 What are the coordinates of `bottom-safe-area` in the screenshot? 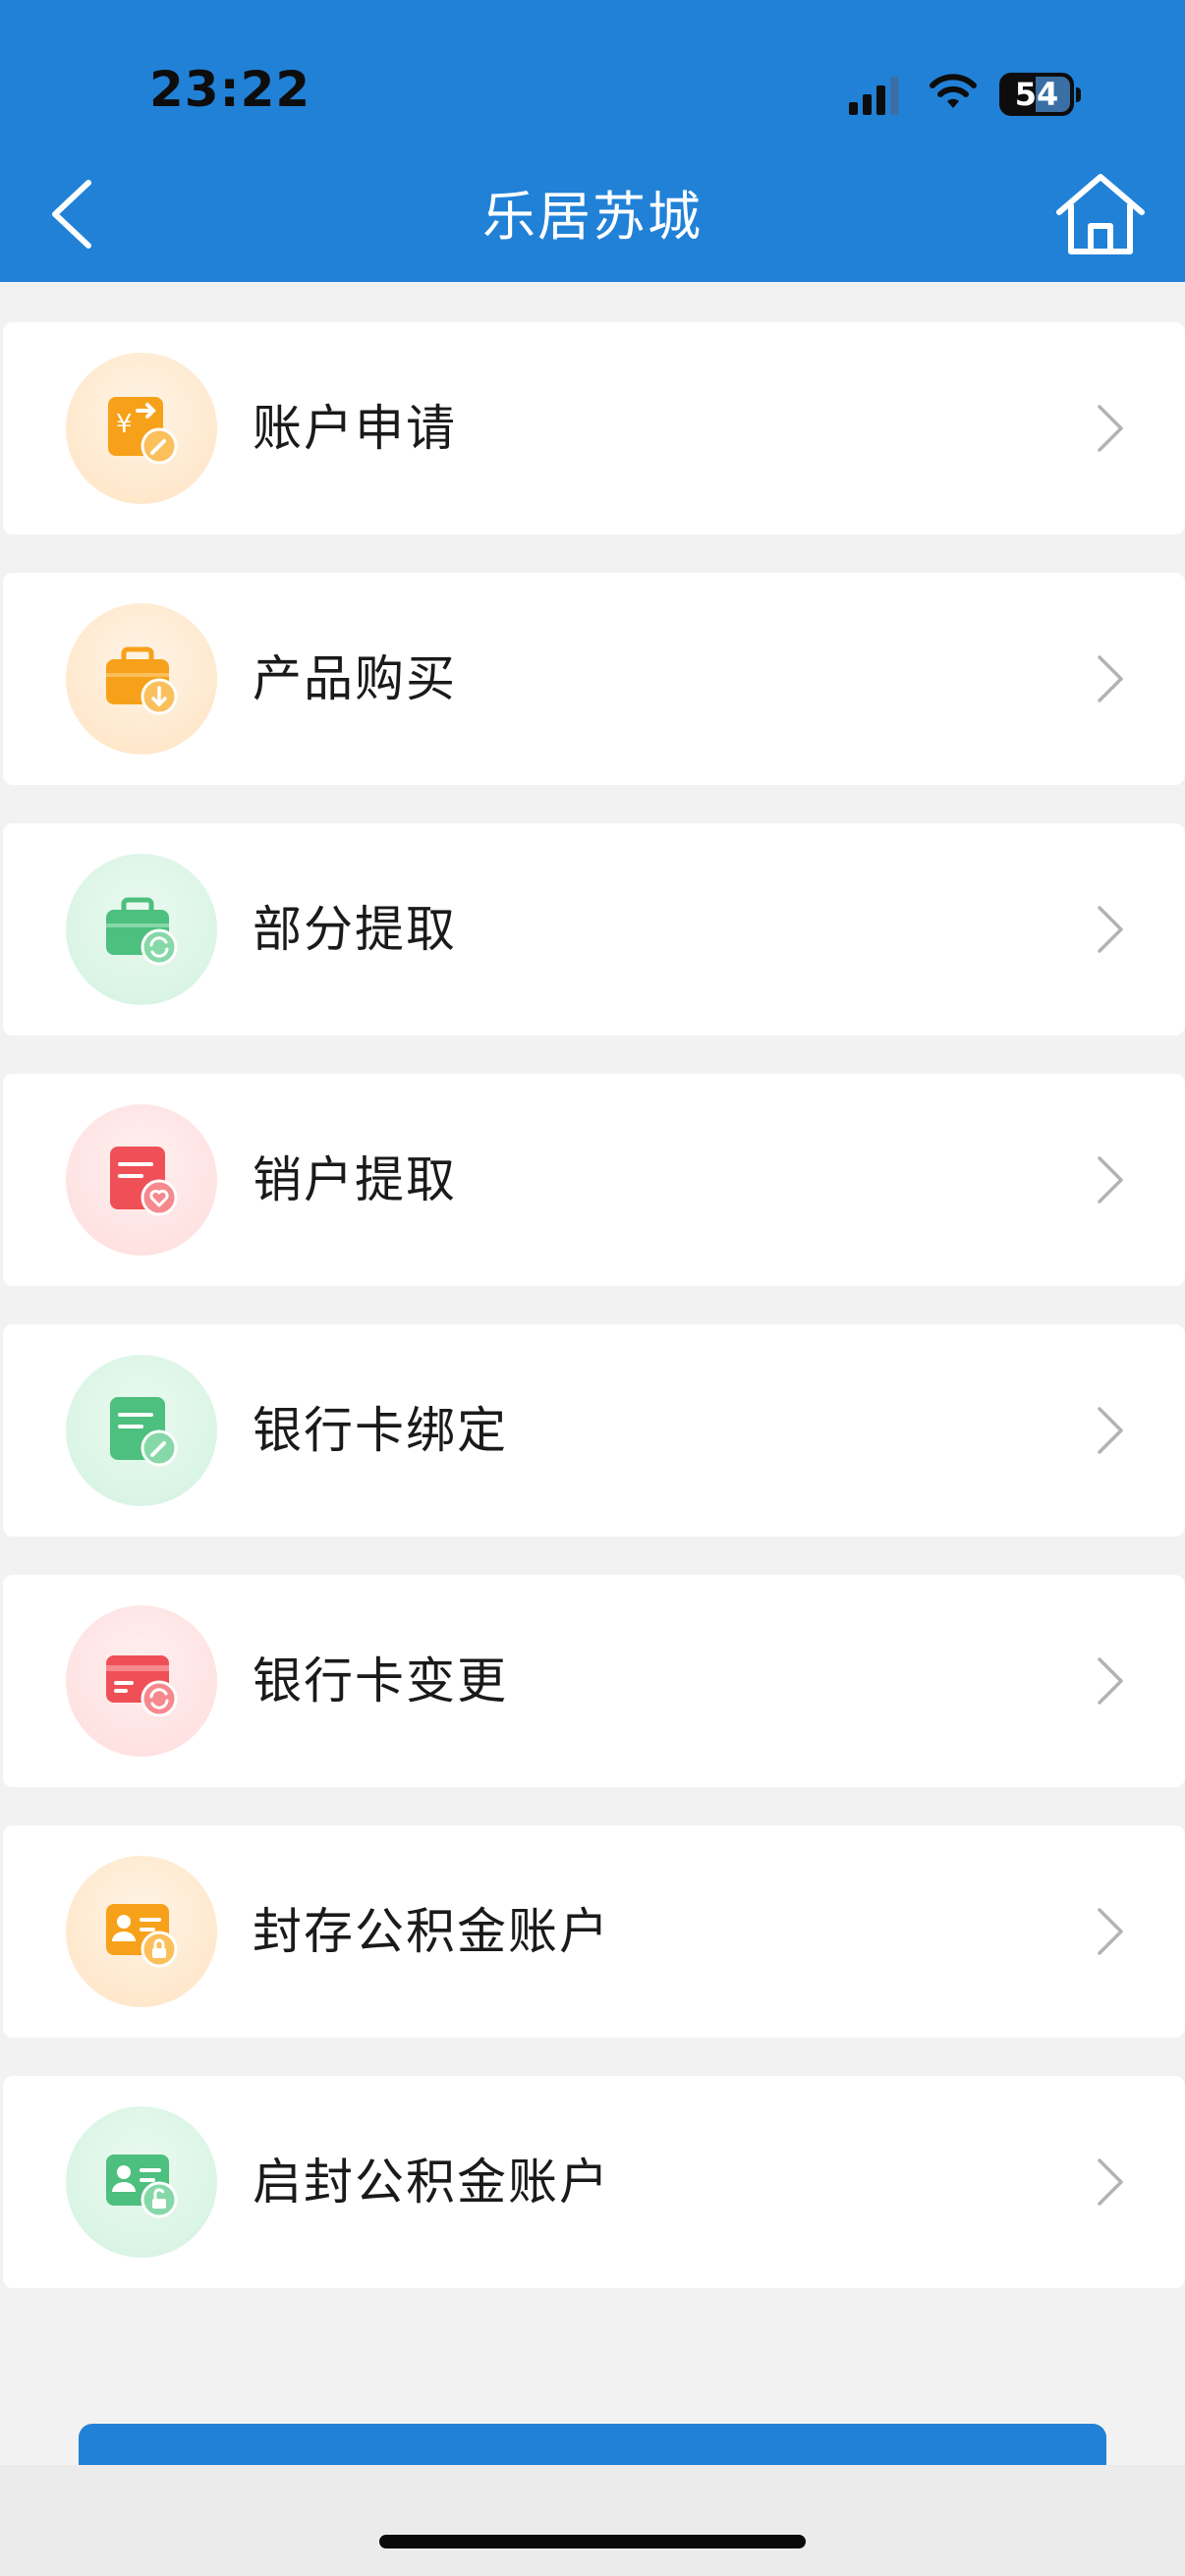 It's located at (592, 2520).